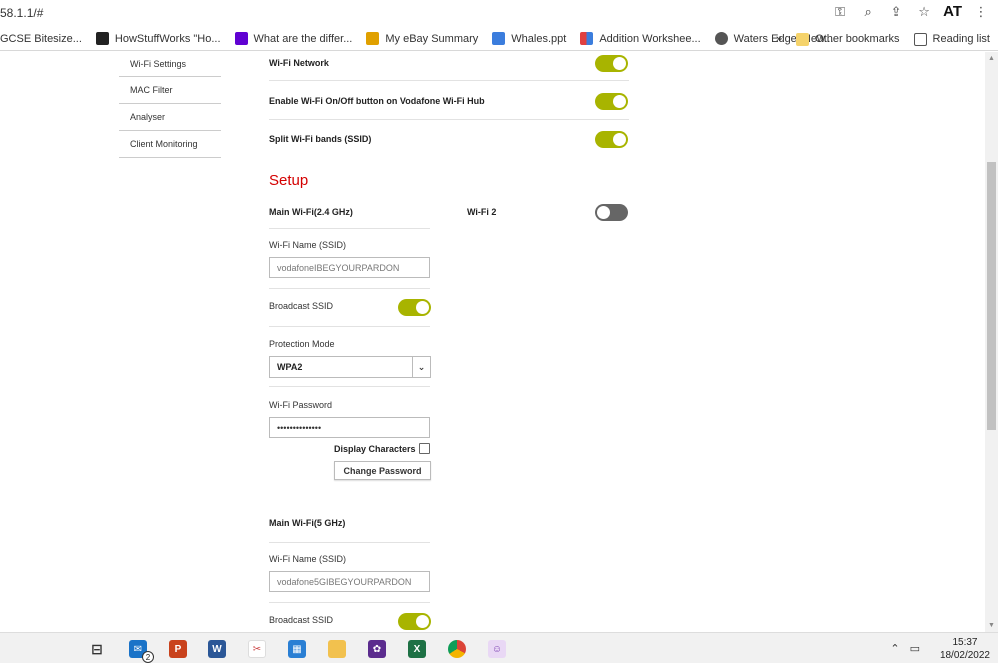  Describe the element at coordinates (499, 13) in the screenshot. I see `address-bar: 58.1.1/# ⚿ ⌕ ⇪ ☆ AT ⋮` at that location.